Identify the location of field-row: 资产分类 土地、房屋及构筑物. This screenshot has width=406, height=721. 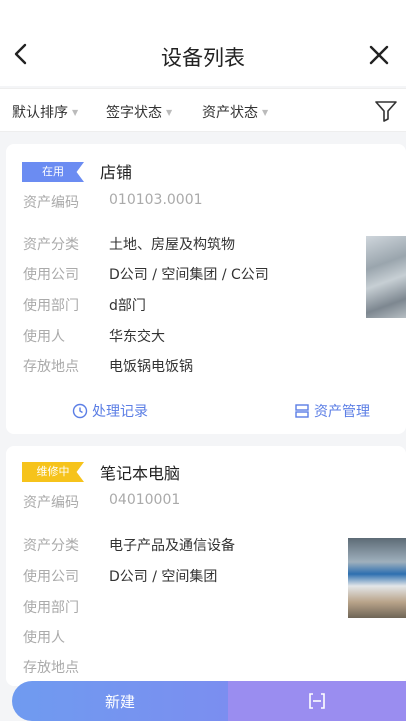
(129, 244).